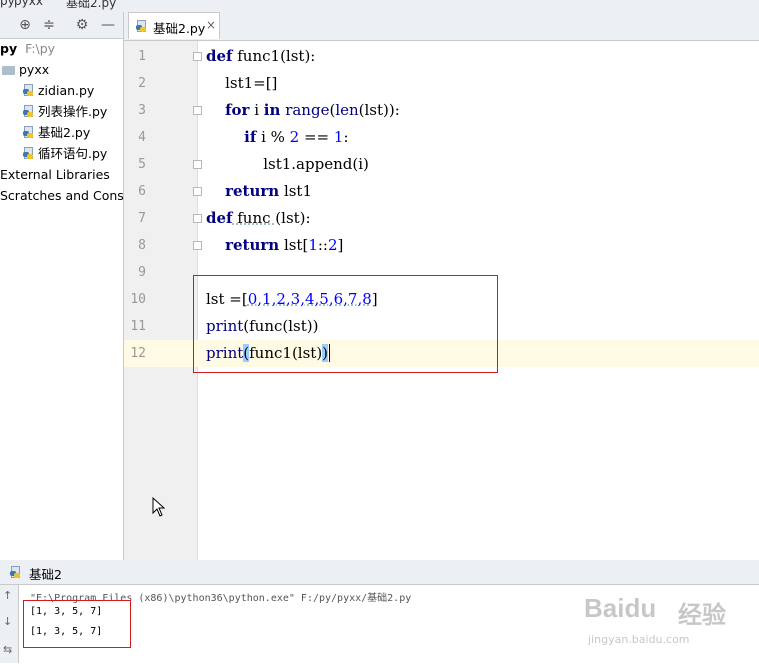  What do you see at coordinates (142, 191) in the screenshot?
I see `line-number: 6` at bounding box center [142, 191].